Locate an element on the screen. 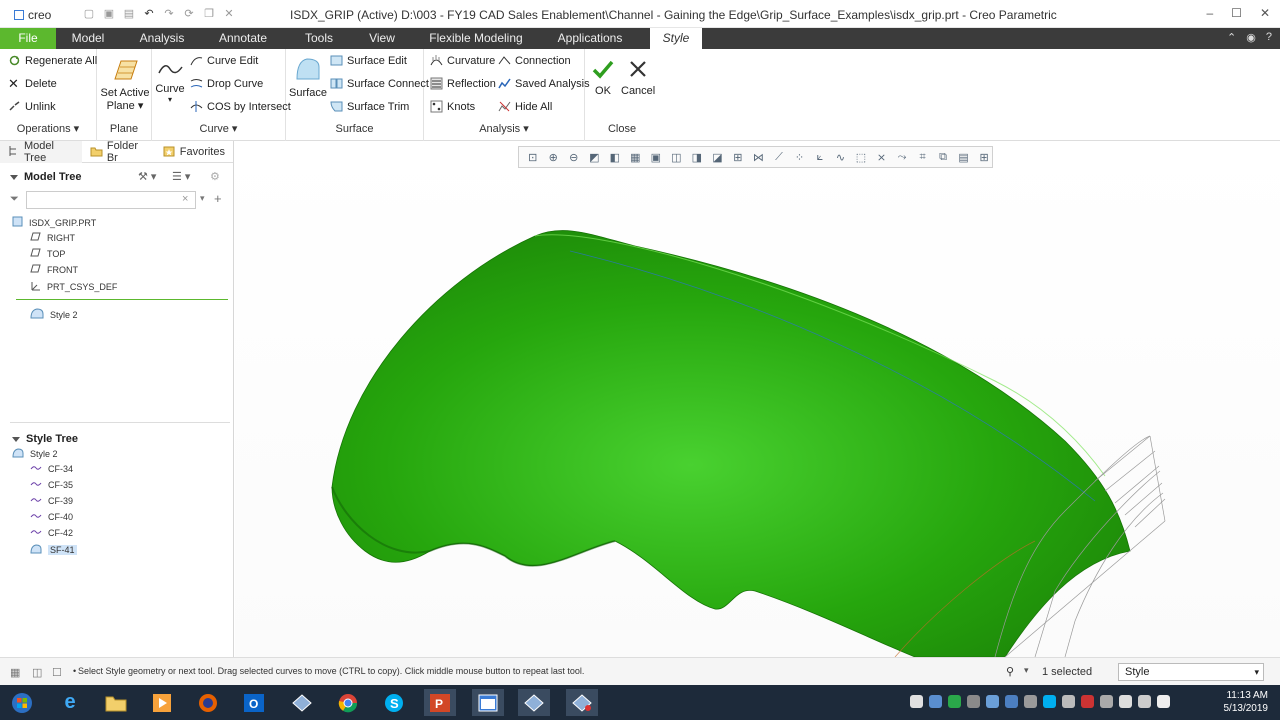  tab-analysis: Analysis is located at coordinates (162, 38).